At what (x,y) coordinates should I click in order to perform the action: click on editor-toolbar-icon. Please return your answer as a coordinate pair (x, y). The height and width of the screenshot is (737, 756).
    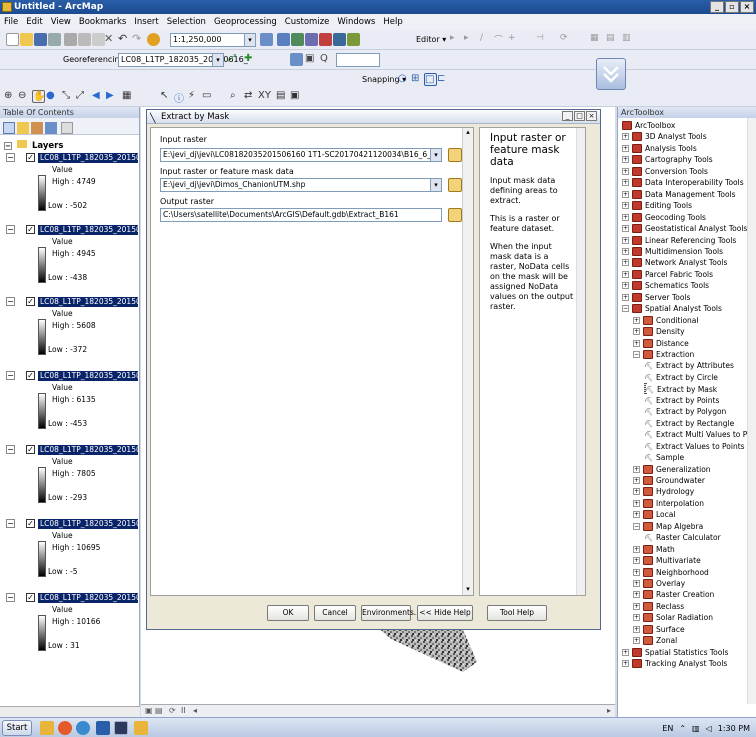
    Looking at the image, I should click on (266, 39).